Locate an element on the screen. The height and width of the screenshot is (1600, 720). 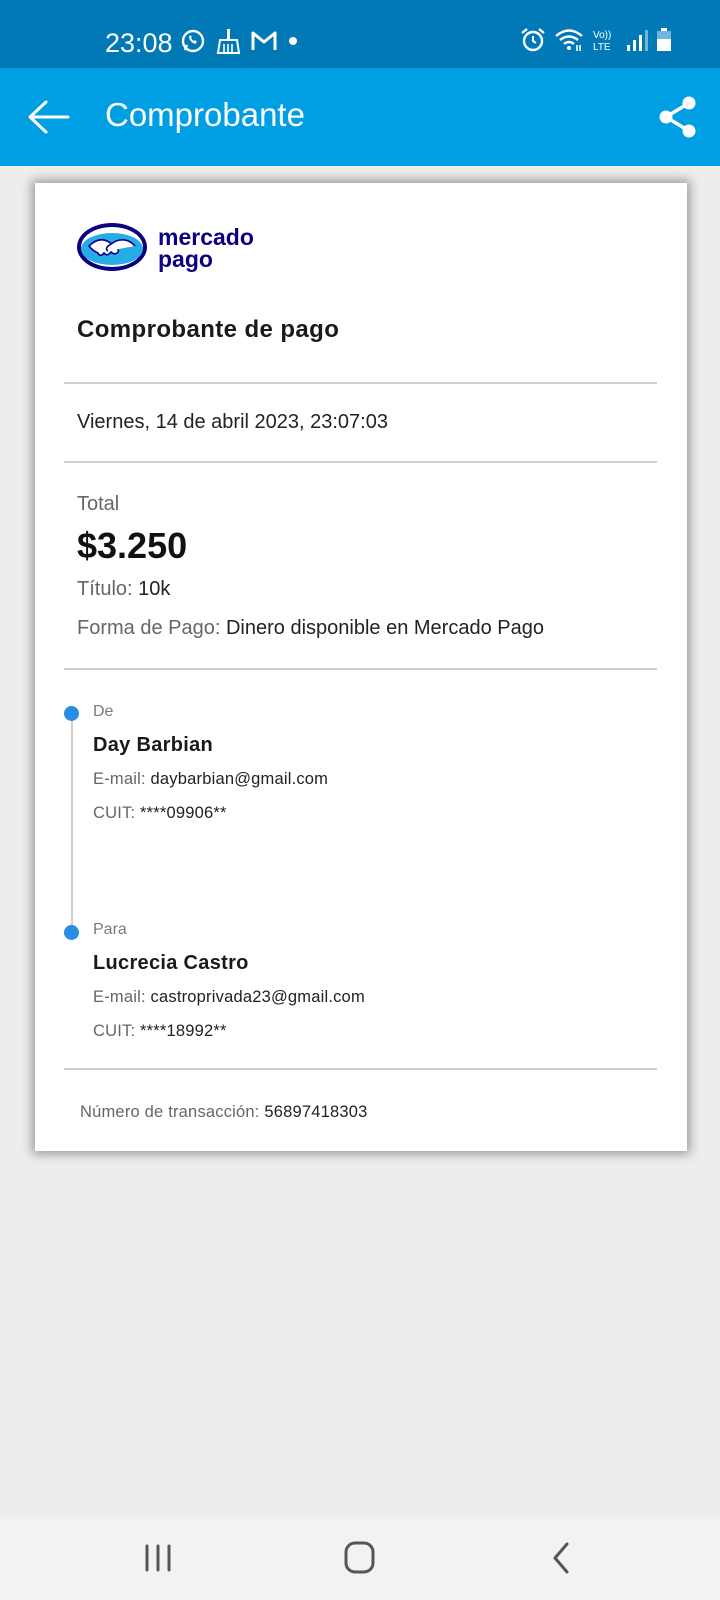
timeline-dot-from is located at coordinates (71, 713).